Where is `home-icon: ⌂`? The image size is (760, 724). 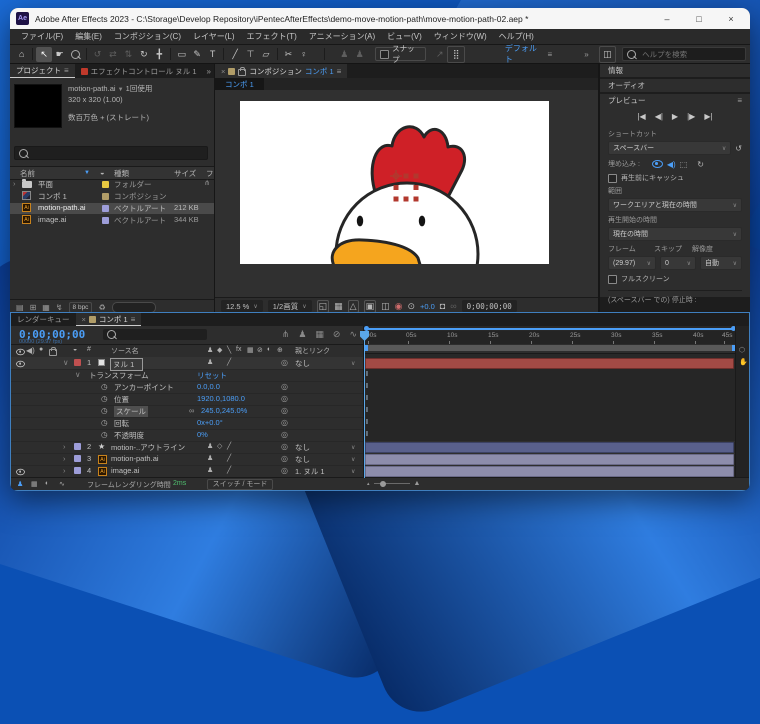 home-icon: ⌂ is located at coordinates (21, 54).